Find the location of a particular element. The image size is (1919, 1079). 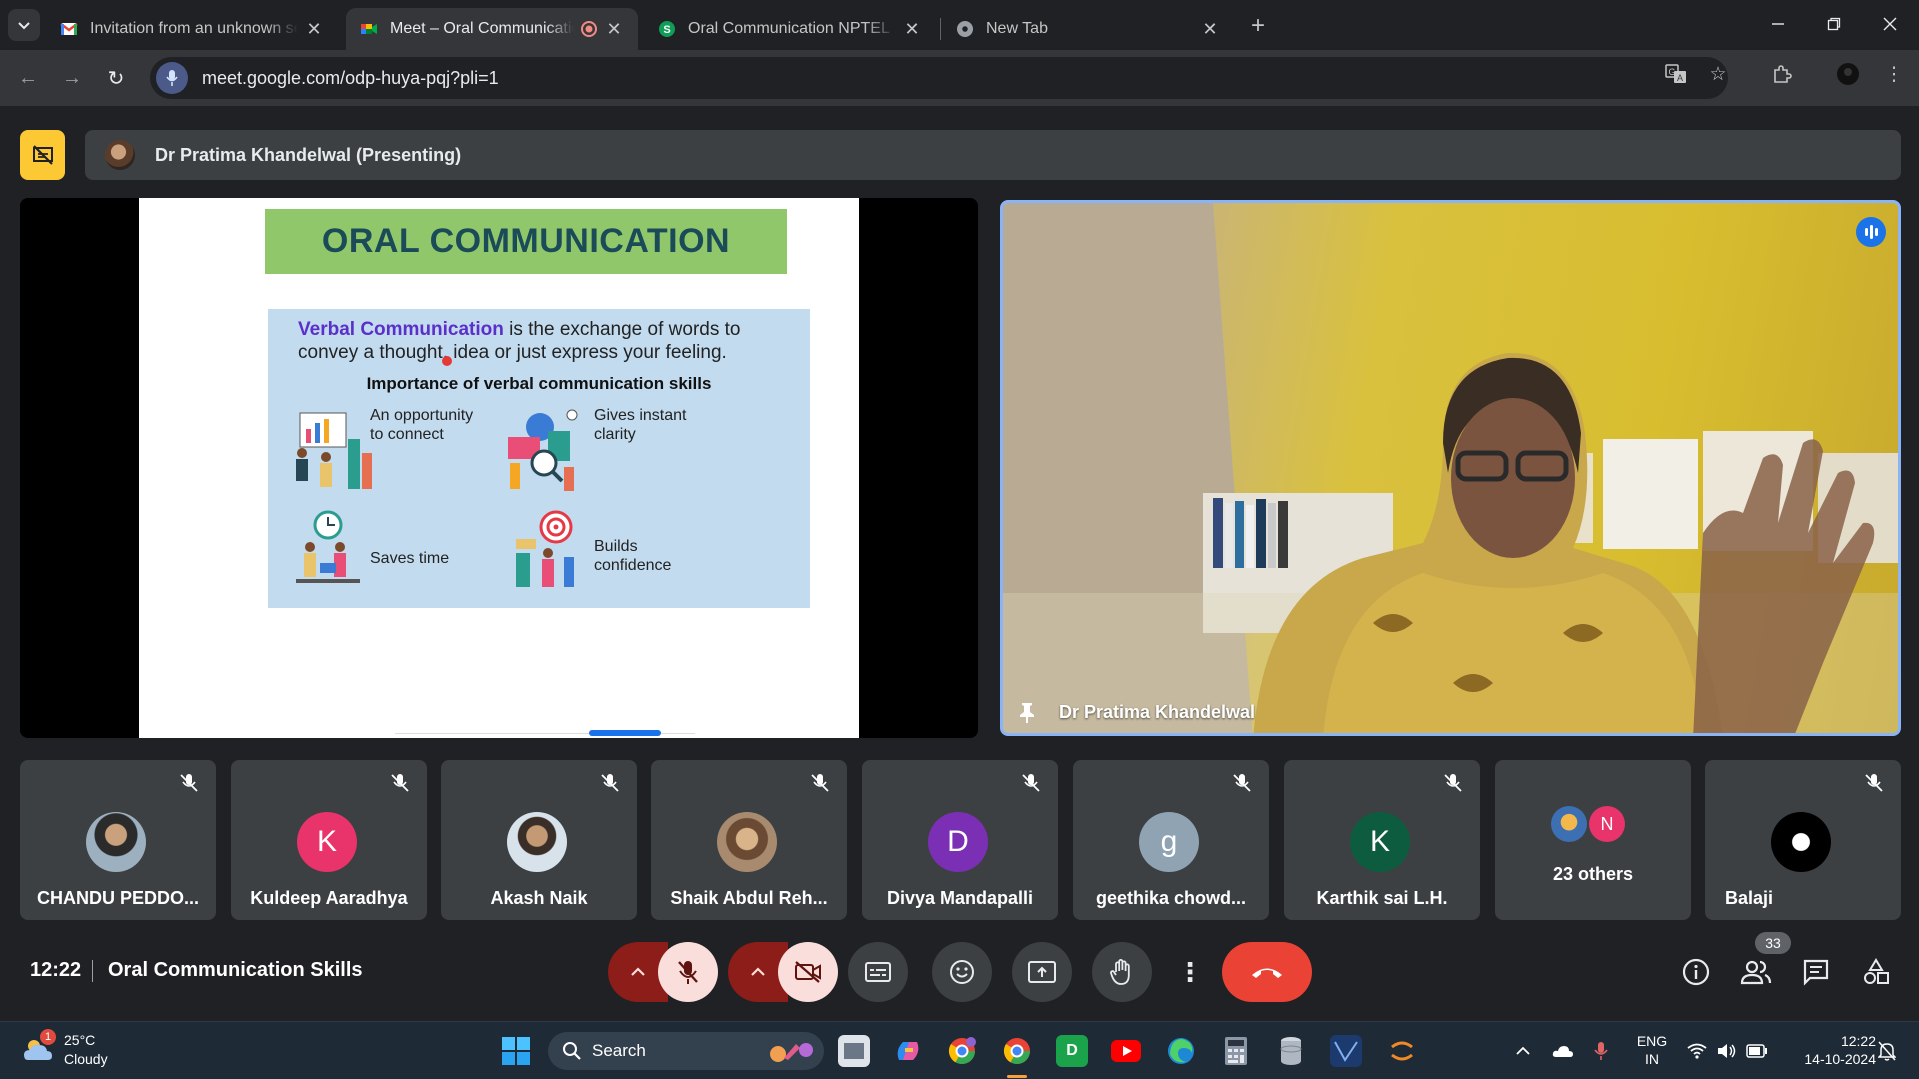

people-button is located at coordinates (1756, 972).